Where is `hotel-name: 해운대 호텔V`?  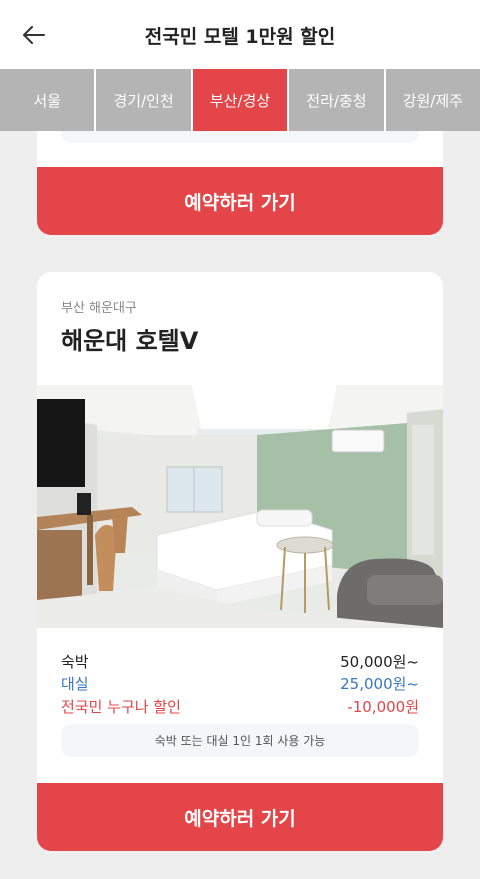 hotel-name: 해운대 호텔V is located at coordinates (130, 341).